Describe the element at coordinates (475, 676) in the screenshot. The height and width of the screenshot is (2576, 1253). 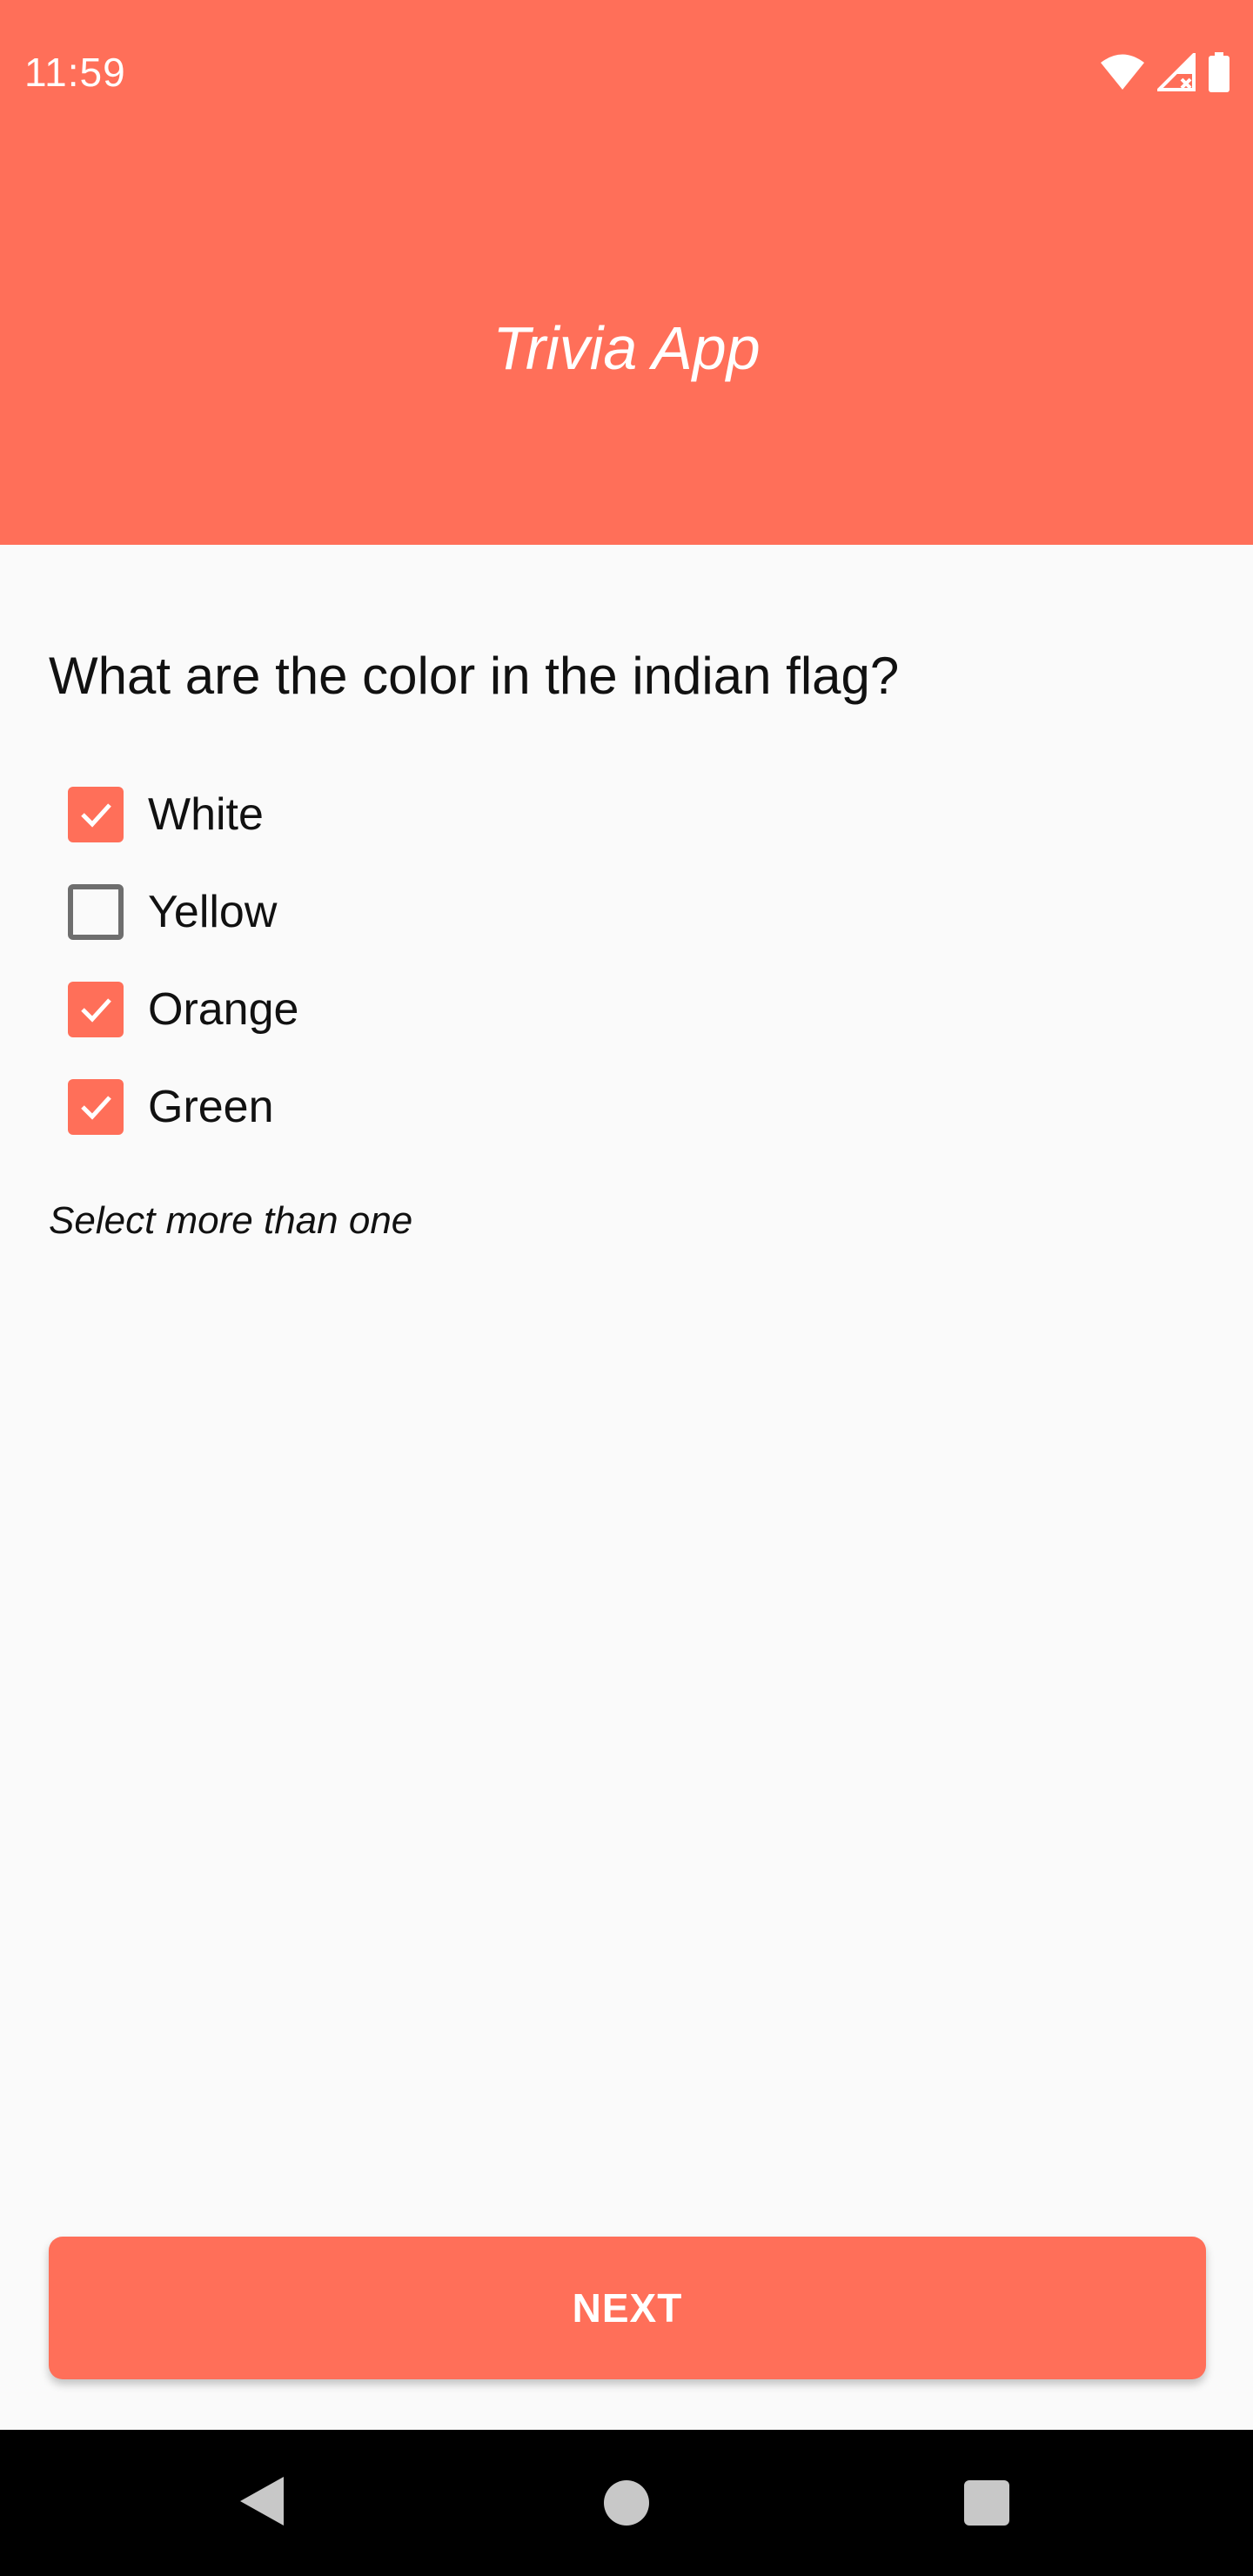
I see `question-text: What are the color in the indian flag?` at that location.